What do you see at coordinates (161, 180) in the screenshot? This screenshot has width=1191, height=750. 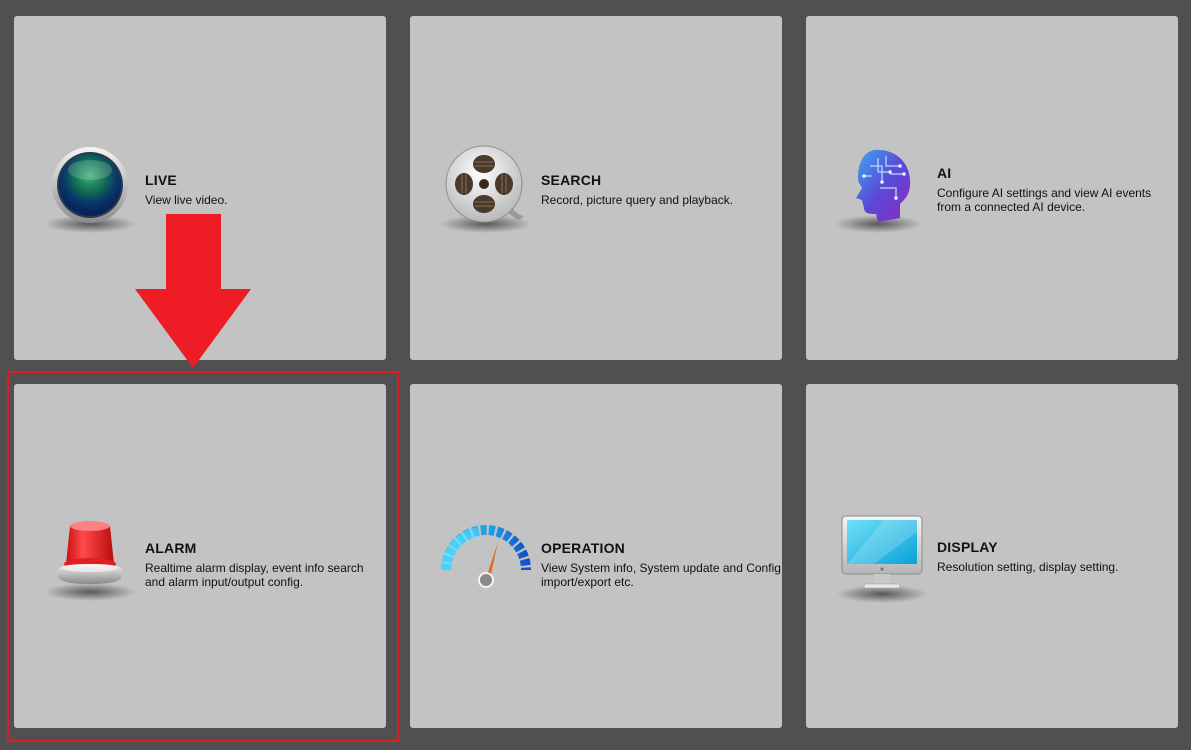 I see `live-title: LIVE` at bounding box center [161, 180].